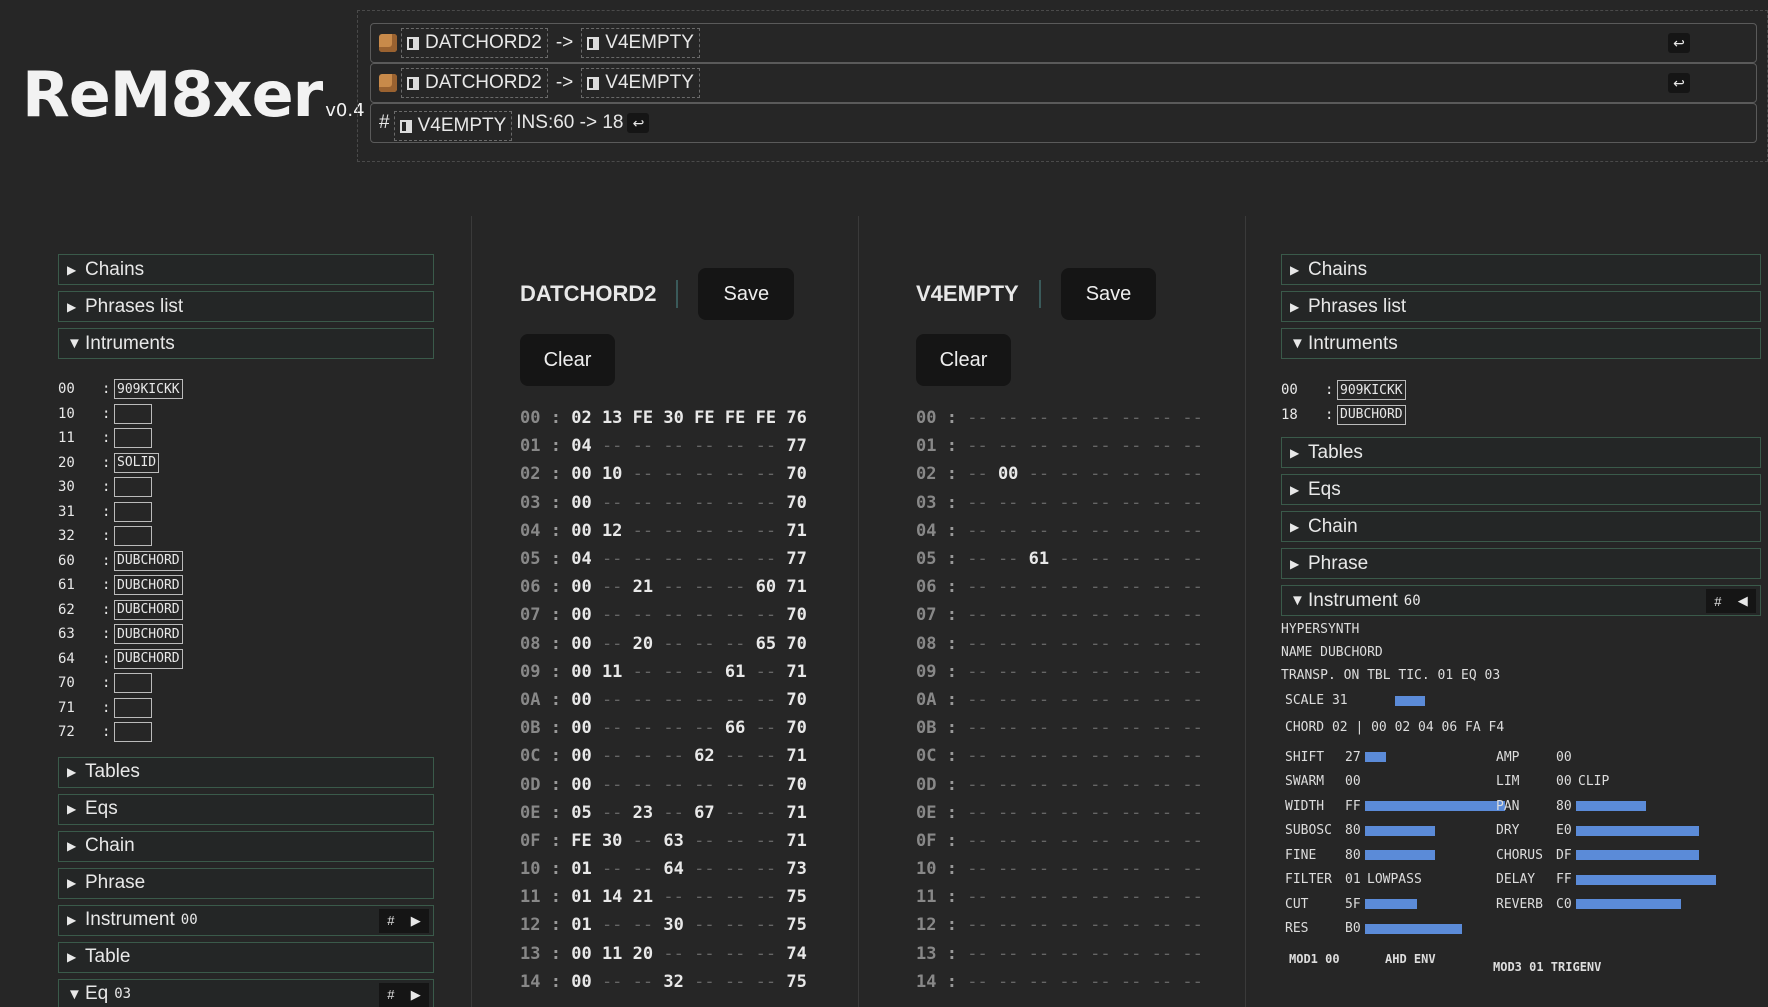 Image resolution: width=1768 pixels, height=1007 pixels. What do you see at coordinates (1108, 294) in the screenshot?
I see `save-button: Save` at bounding box center [1108, 294].